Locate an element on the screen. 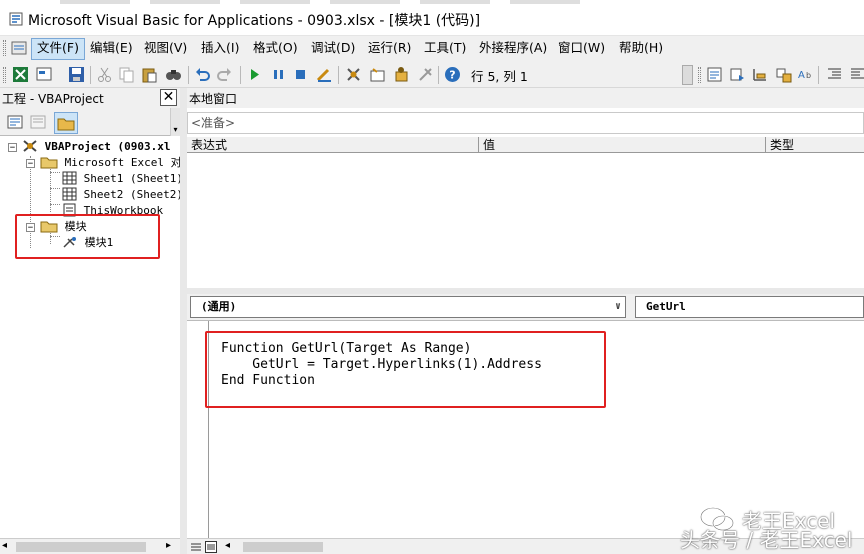 This screenshot has width=864, height=554. paste-icon is located at coordinates (149, 74).